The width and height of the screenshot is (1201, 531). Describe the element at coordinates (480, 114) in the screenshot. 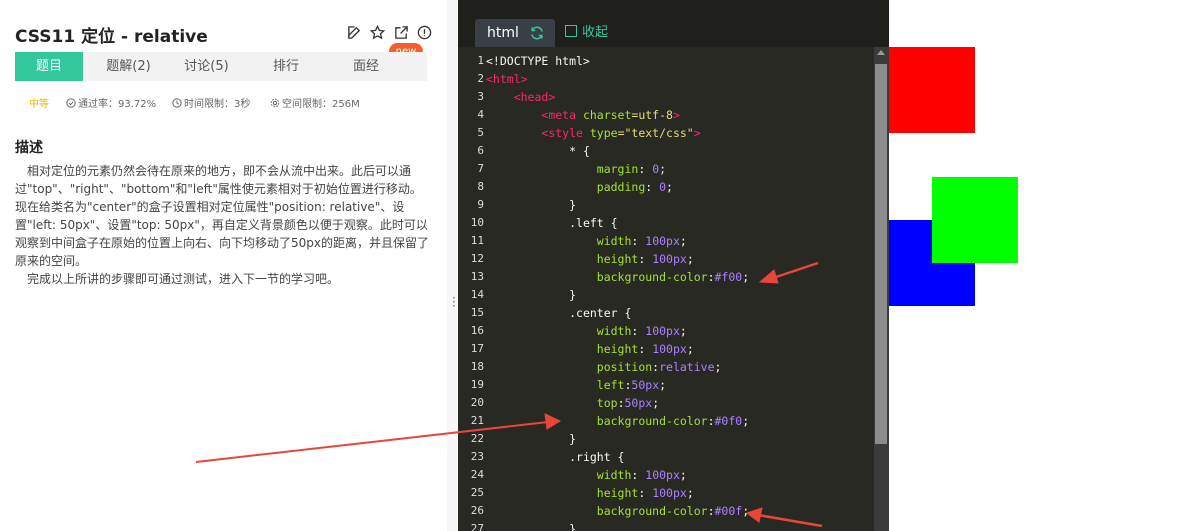

I see `line-number: 4` at that location.